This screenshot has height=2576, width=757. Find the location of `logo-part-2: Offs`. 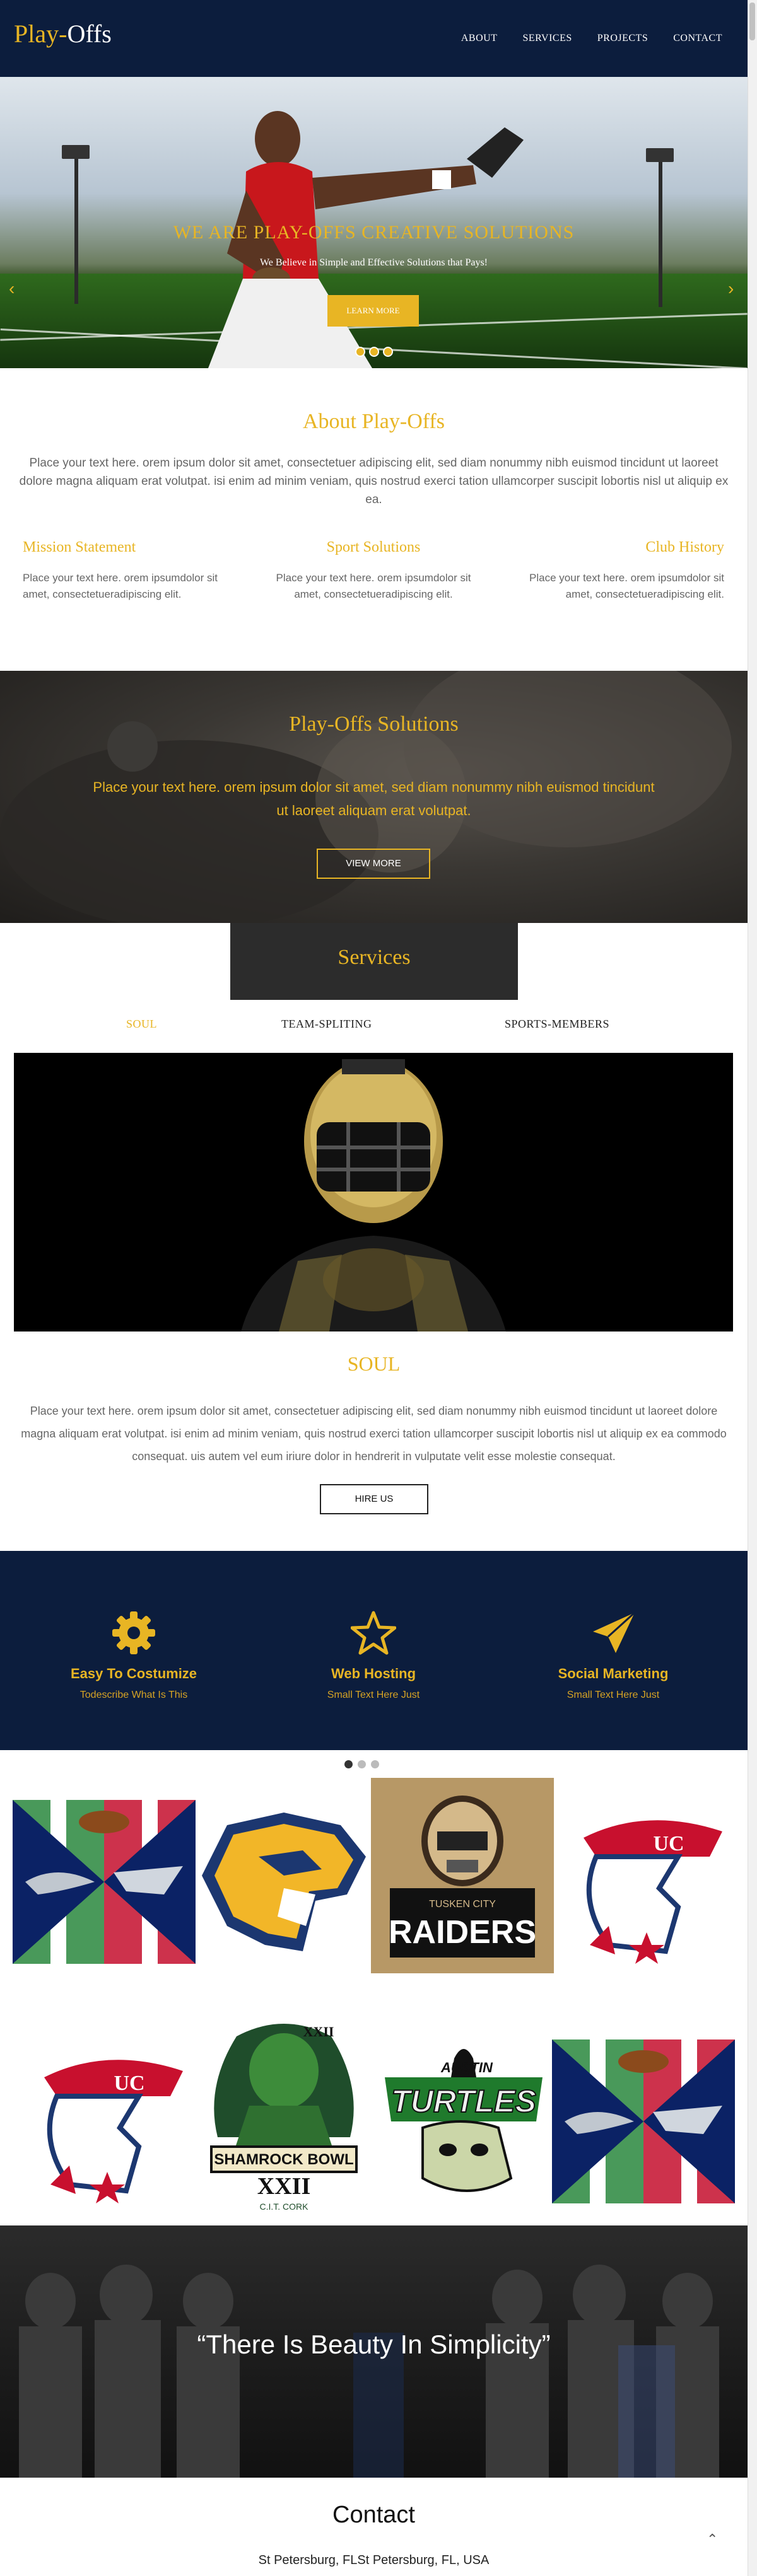

logo-part-2: Offs is located at coordinates (89, 34).